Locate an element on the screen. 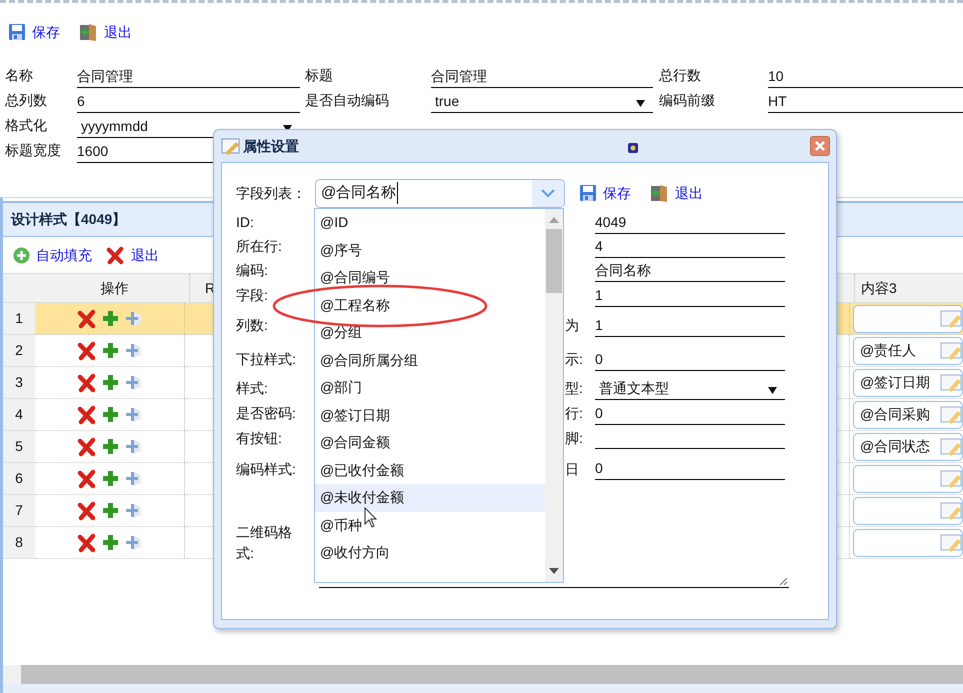  text-field: 合同名称 is located at coordinates (690, 271).